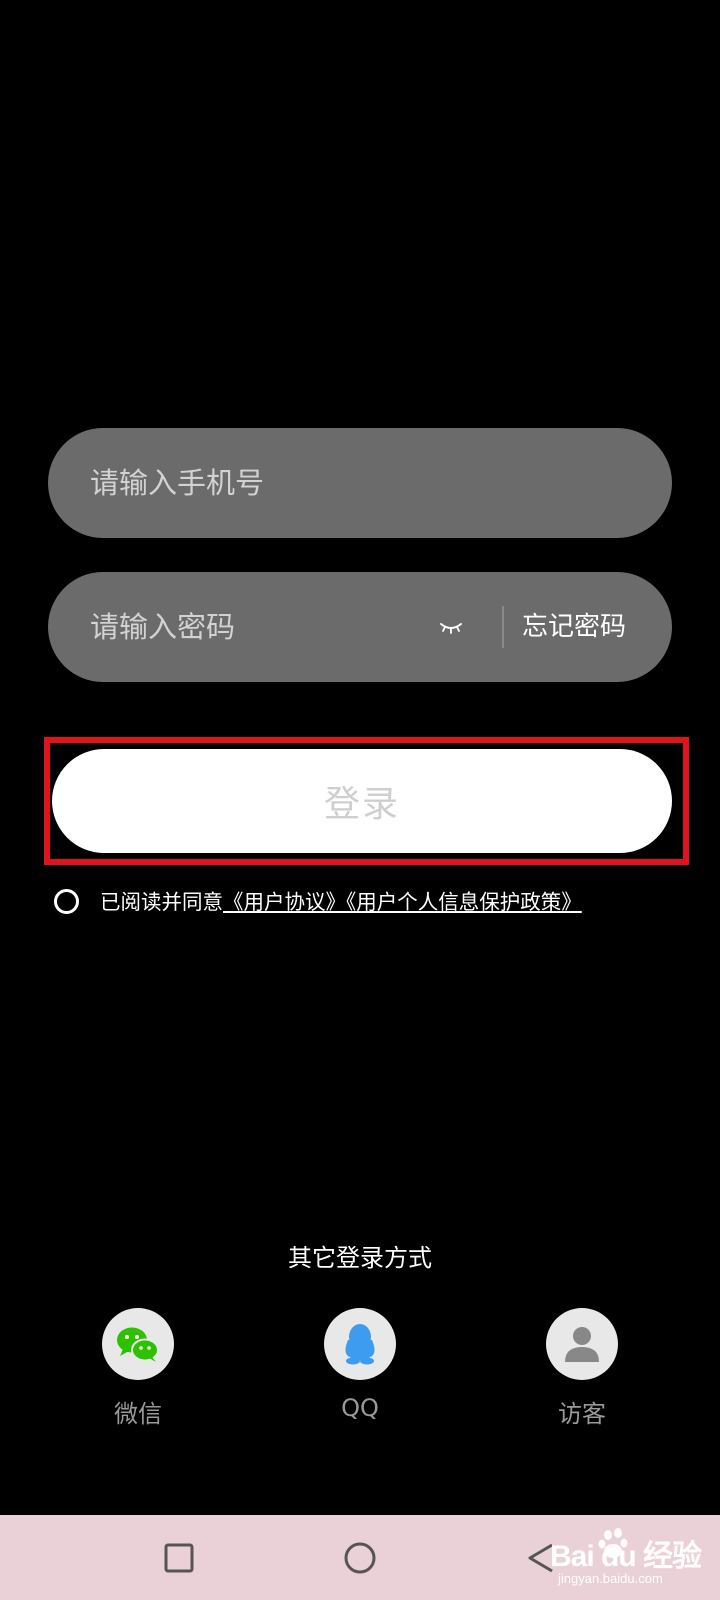 The height and width of the screenshot is (1600, 720). Describe the element at coordinates (179, 1558) in the screenshot. I see `recent-apps-icon` at that location.